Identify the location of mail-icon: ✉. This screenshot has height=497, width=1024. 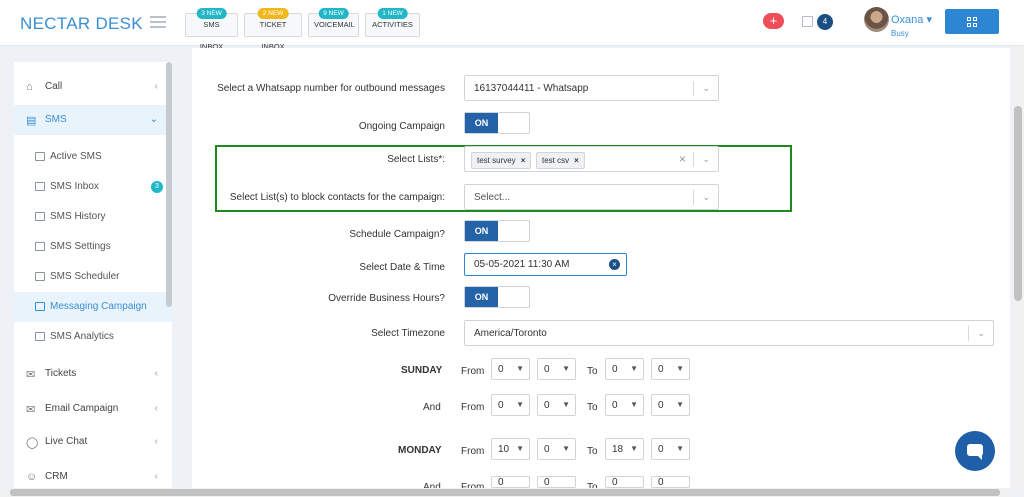
(31, 410).